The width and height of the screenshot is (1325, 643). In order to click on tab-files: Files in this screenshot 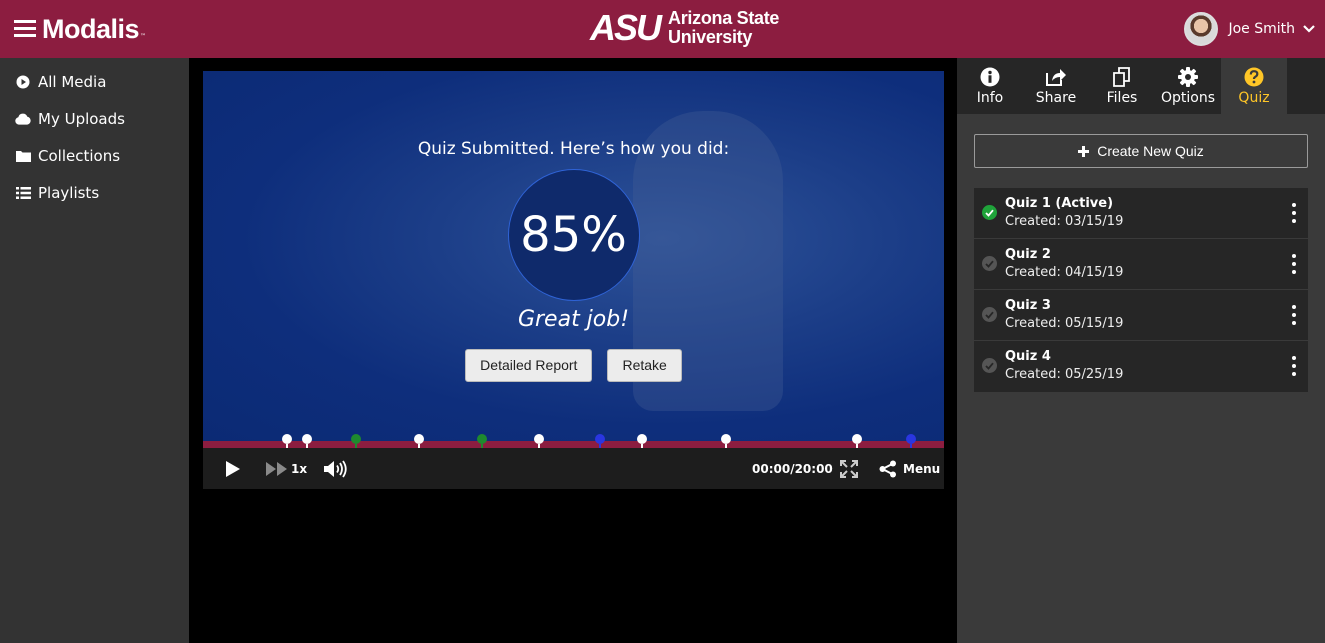, I will do `click(1122, 86)`.